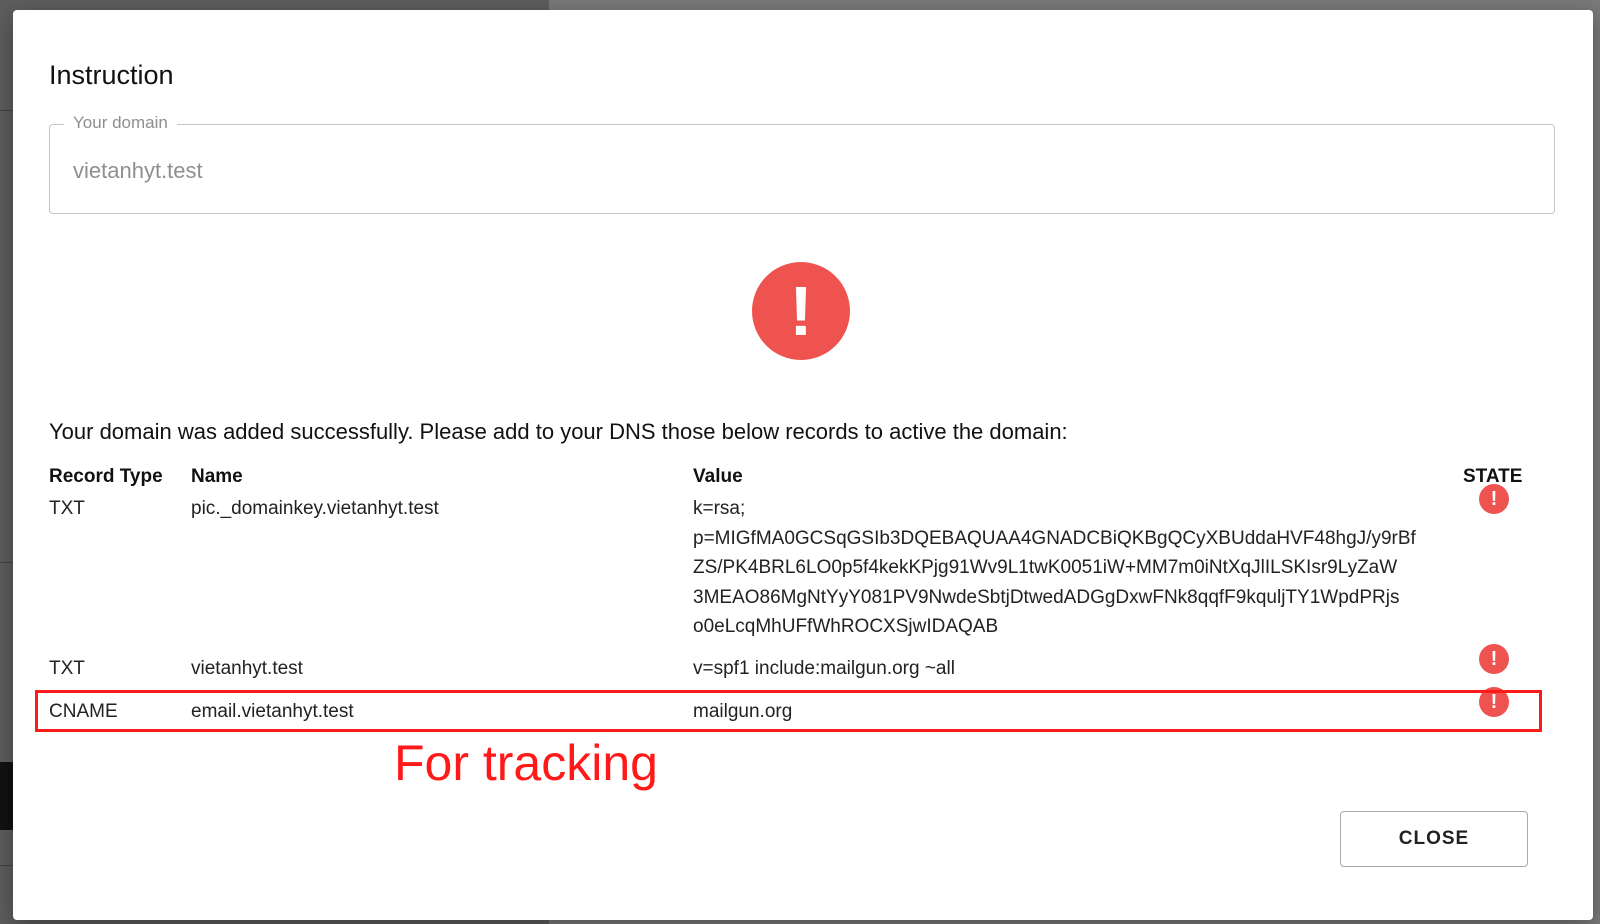  What do you see at coordinates (824, 668) in the screenshot?
I see `table-cell-value: v=spf1 include:mailgun.org ~all` at bounding box center [824, 668].